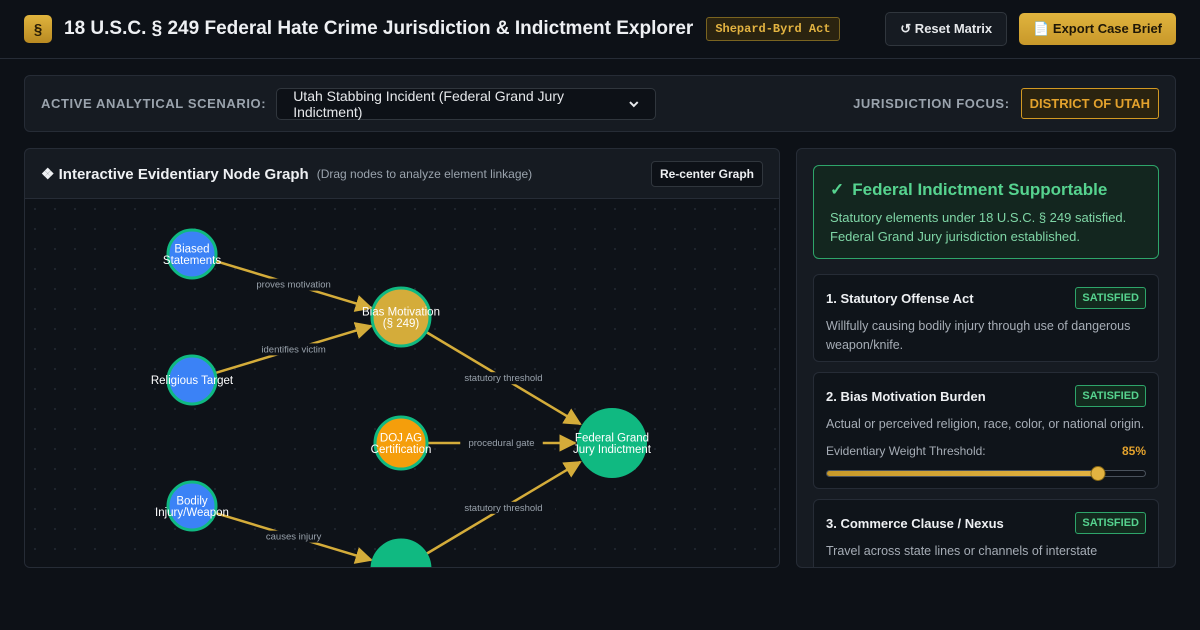  Describe the element at coordinates (837, 189) in the screenshot. I see `checkmark-icon: ✓` at that location.